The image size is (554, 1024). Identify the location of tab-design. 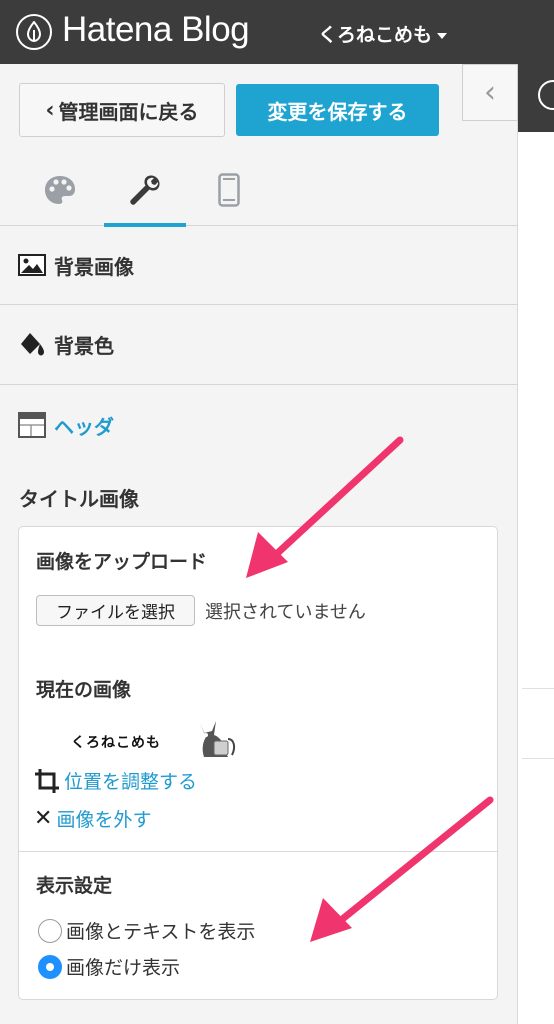
(60, 190).